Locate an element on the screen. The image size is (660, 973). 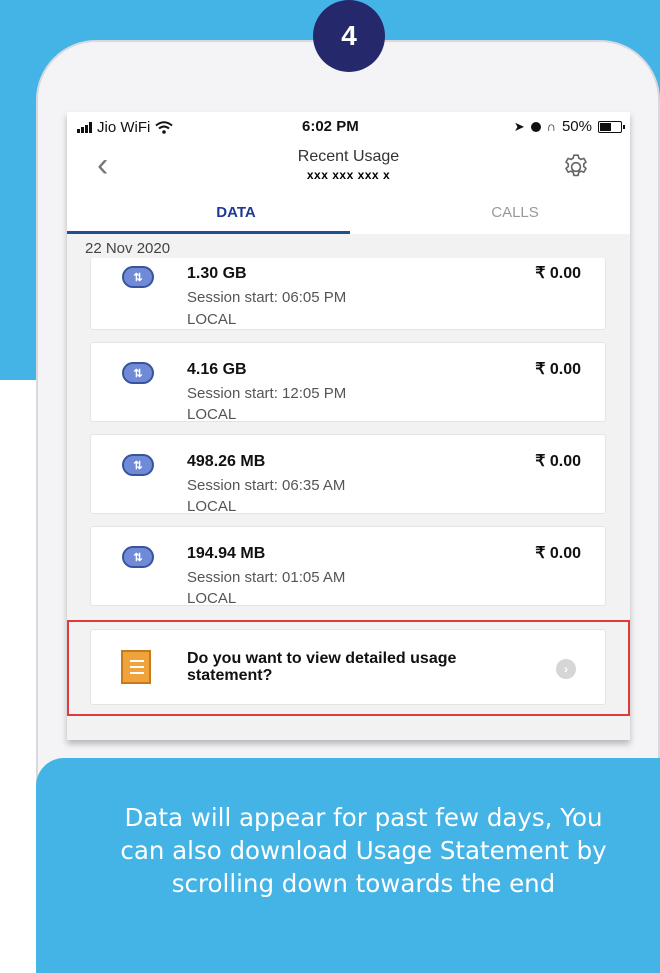
status-bar: Jio WiFi 6:02 PM ➤ ∩ 50% is located at coordinates (348, 127).